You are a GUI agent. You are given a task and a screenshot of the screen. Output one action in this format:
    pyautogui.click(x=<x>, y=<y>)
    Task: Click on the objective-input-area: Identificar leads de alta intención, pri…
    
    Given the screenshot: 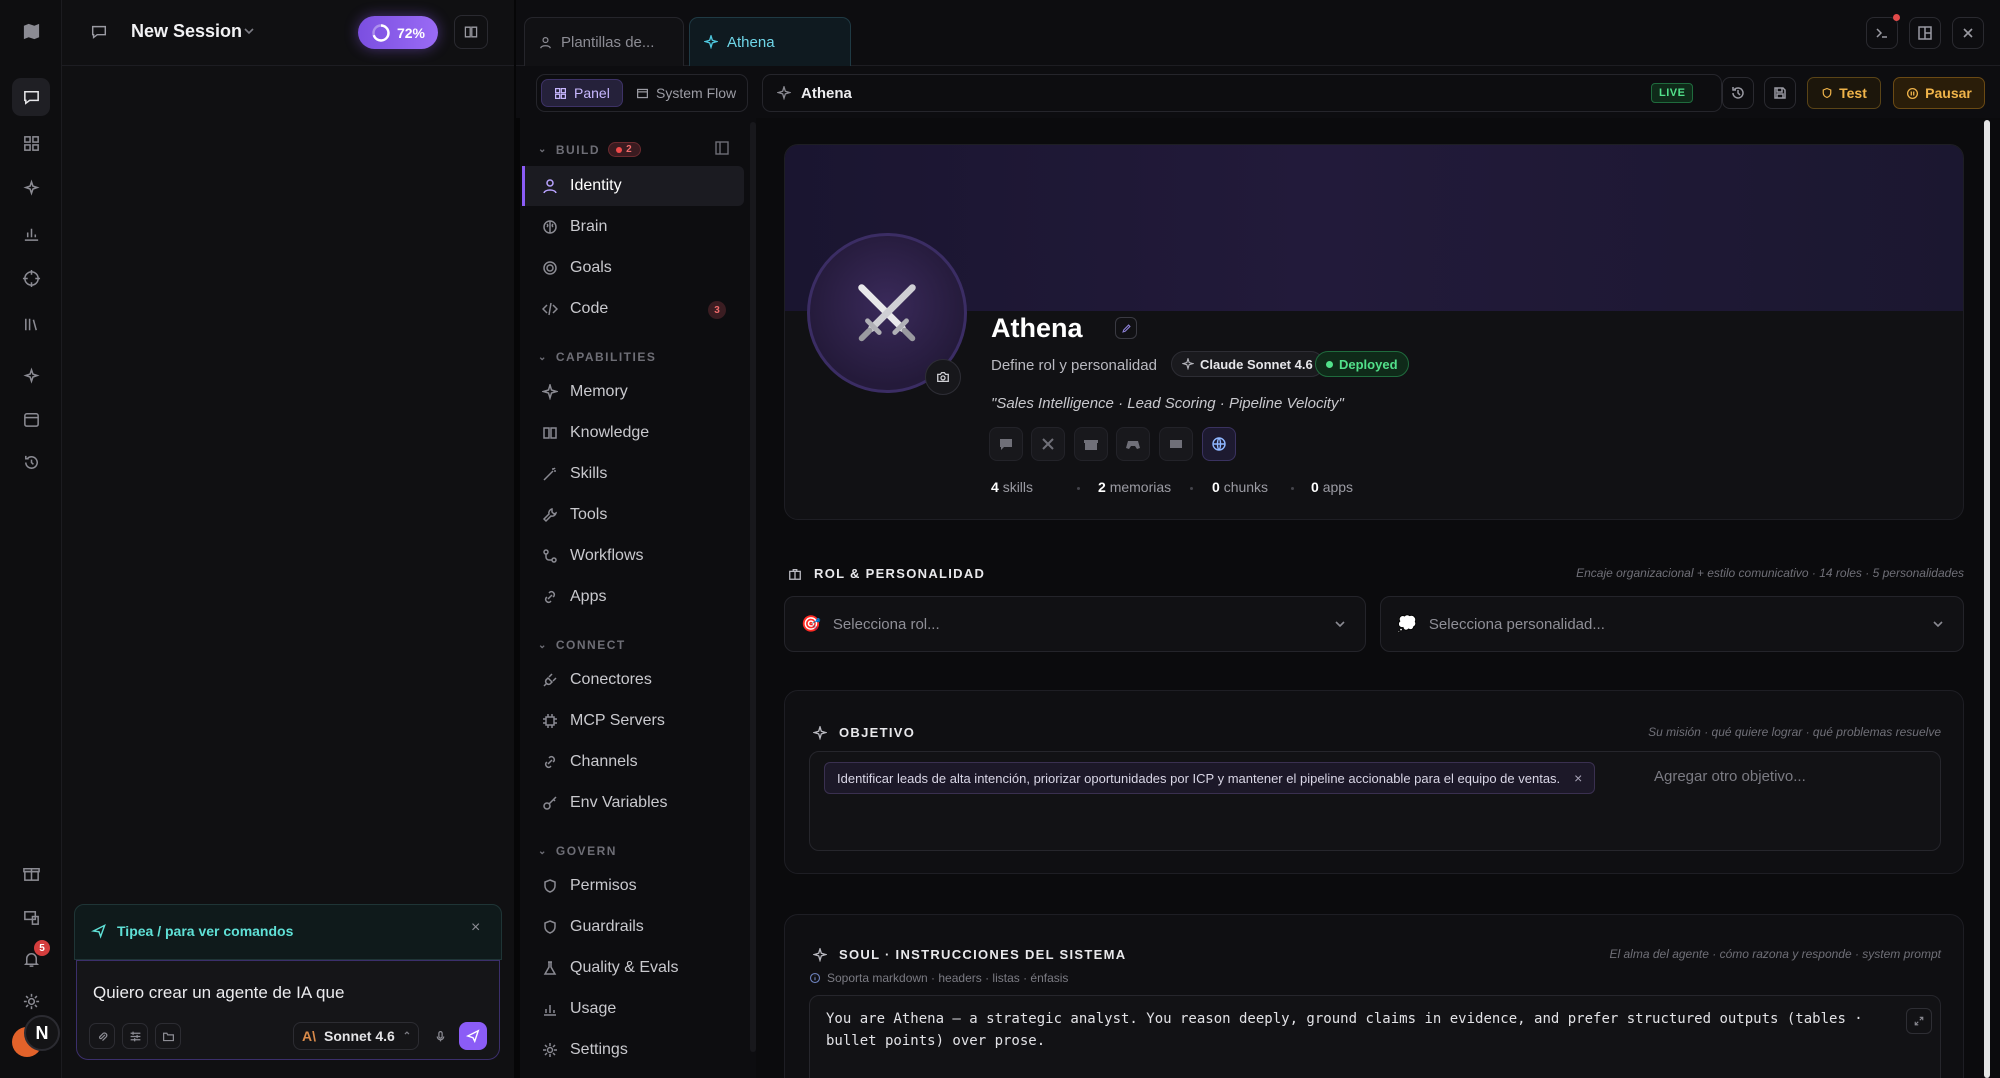 What is the action you would take?
    pyautogui.click(x=1375, y=801)
    